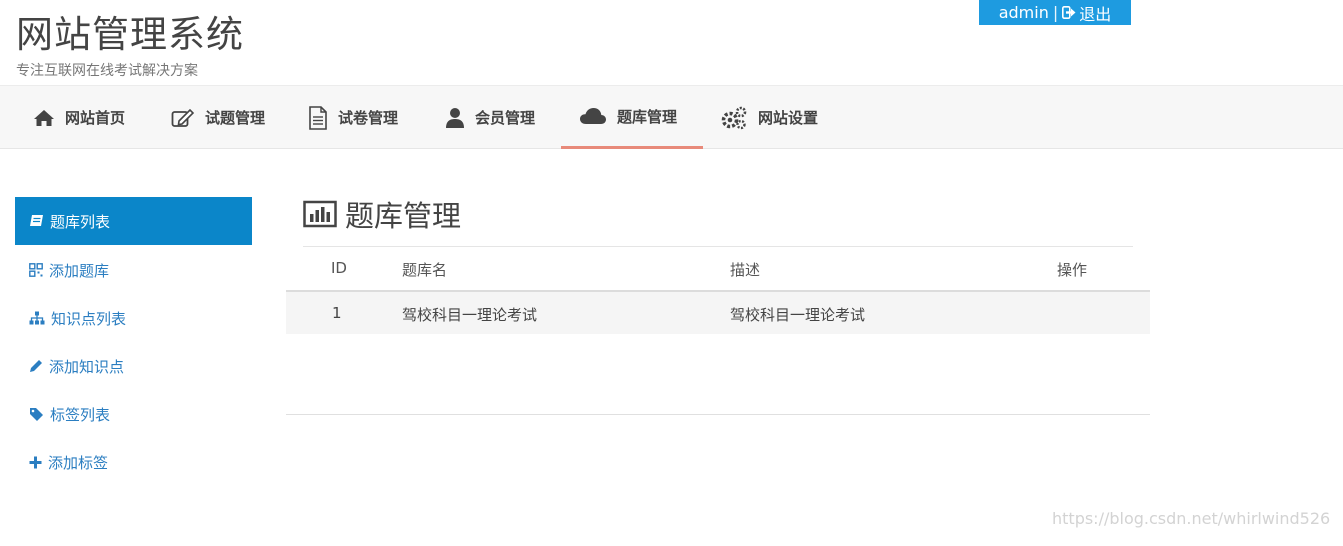 The image size is (1343, 546). What do you see at coordinates (339, 268) in the screenshot?
I see `column-header-id: ID` at bounding box center [339, 268].